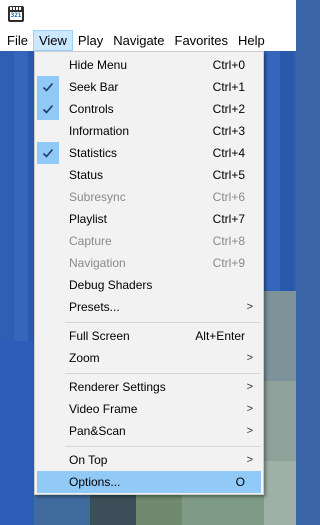 This screenshot has width=320, height=525. Describe the element at coordinates (149, 109) in the screenshot. I see `menu-item-controls: Controls Ctrl+2` at that location.